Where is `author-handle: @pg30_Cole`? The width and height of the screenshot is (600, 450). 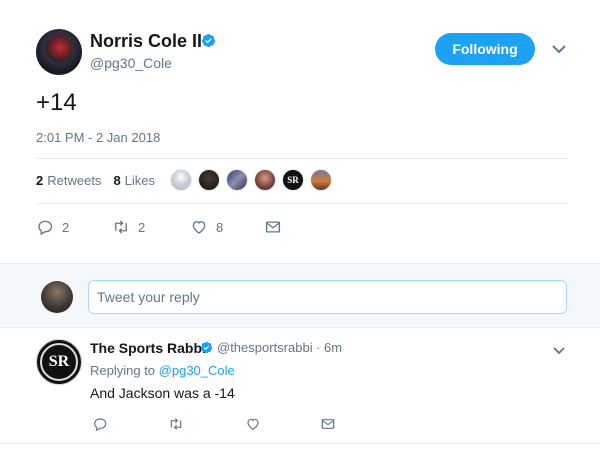
author-handle: @pg30_Cole is located at coordinates (131, 63).